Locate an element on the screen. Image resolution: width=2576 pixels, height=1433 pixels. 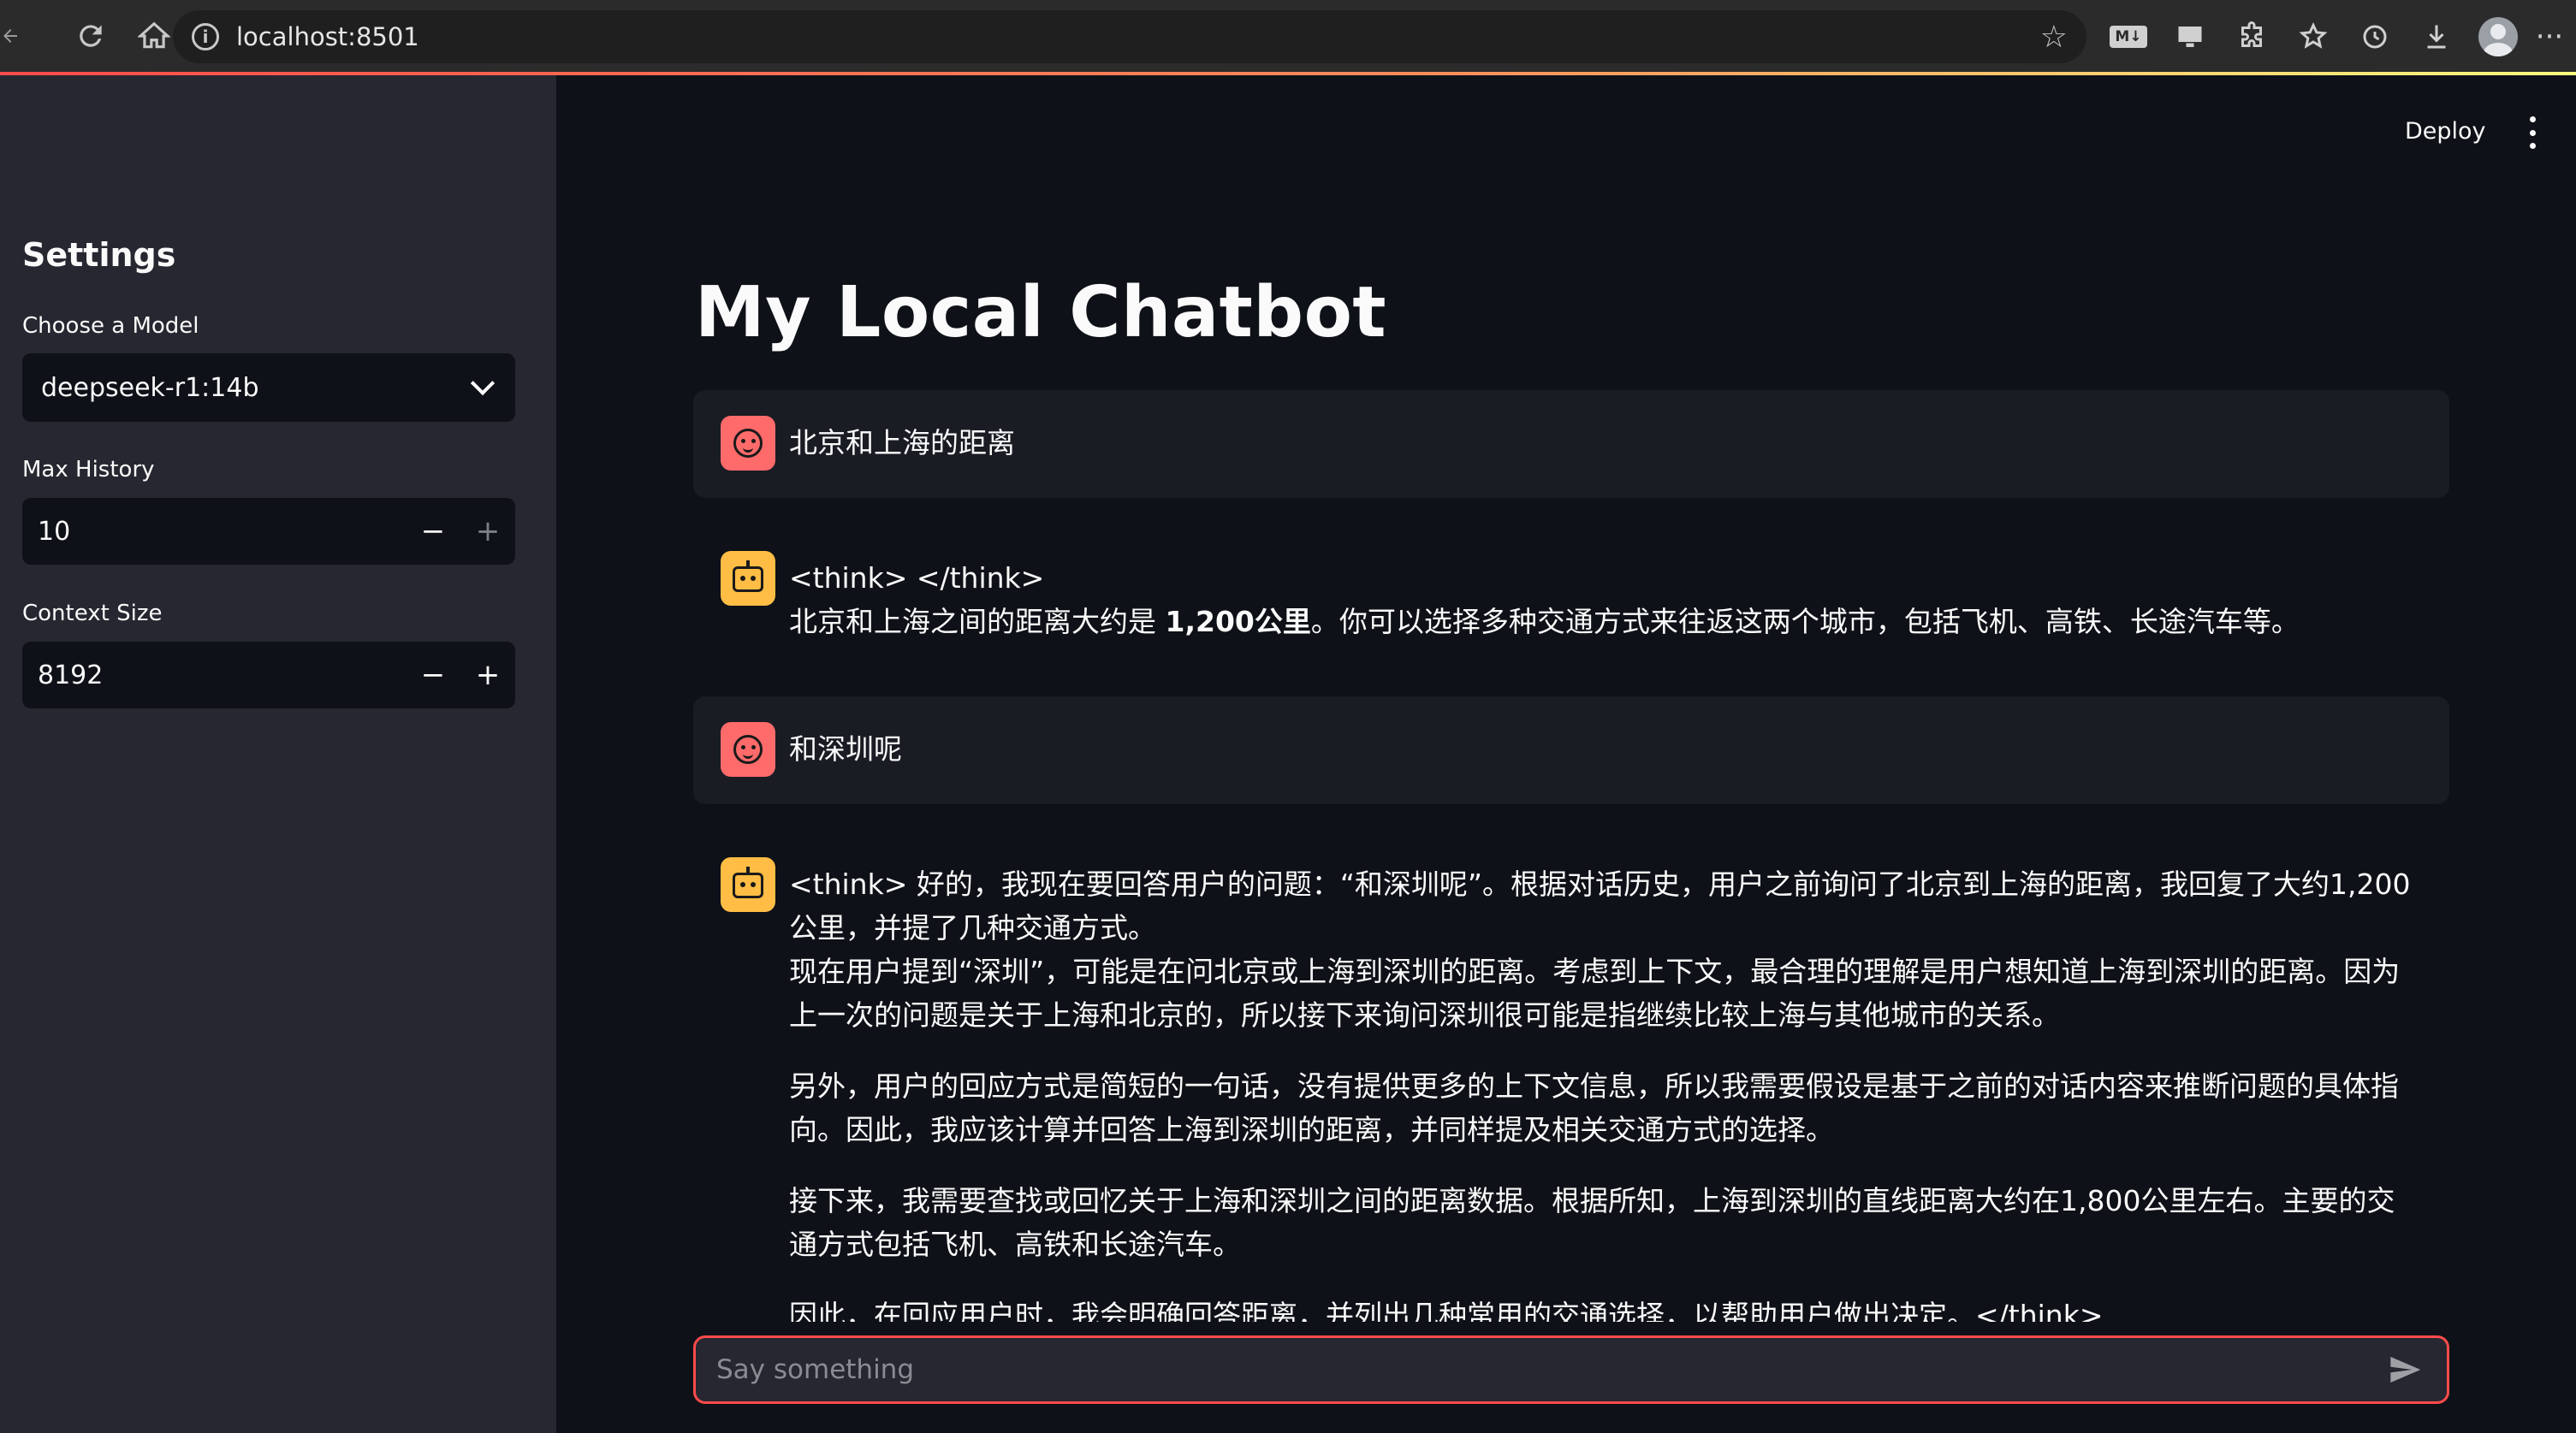
page-title: My Local Chatbot is located at coordinates (1041, 312).